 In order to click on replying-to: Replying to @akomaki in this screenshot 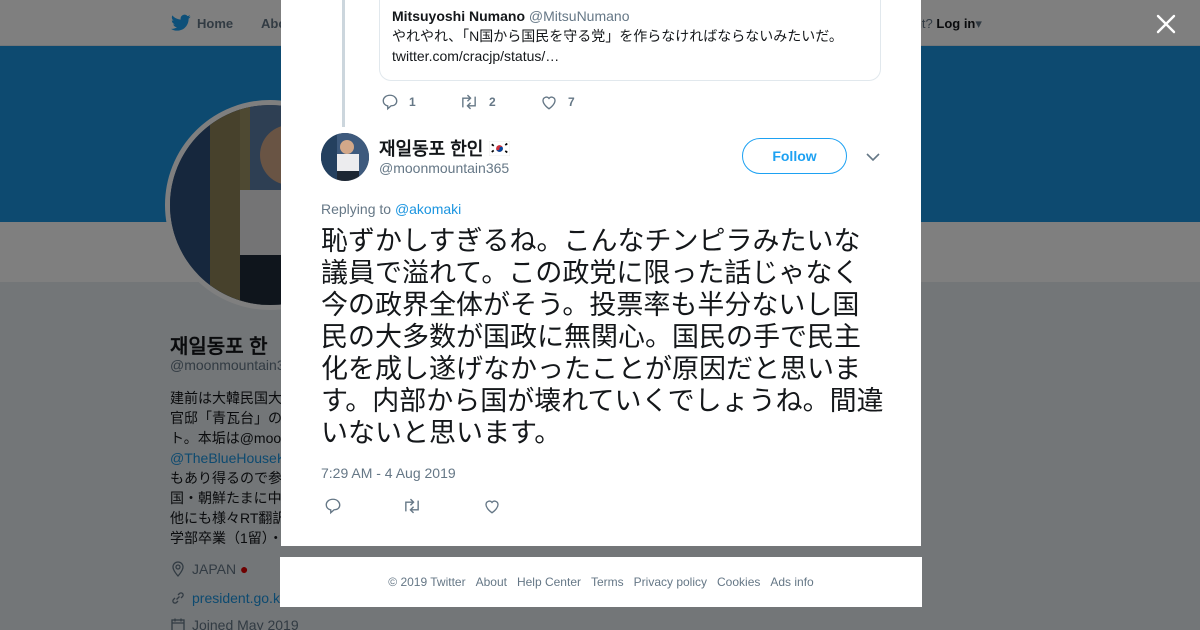, I will do `click(391, 209)`.